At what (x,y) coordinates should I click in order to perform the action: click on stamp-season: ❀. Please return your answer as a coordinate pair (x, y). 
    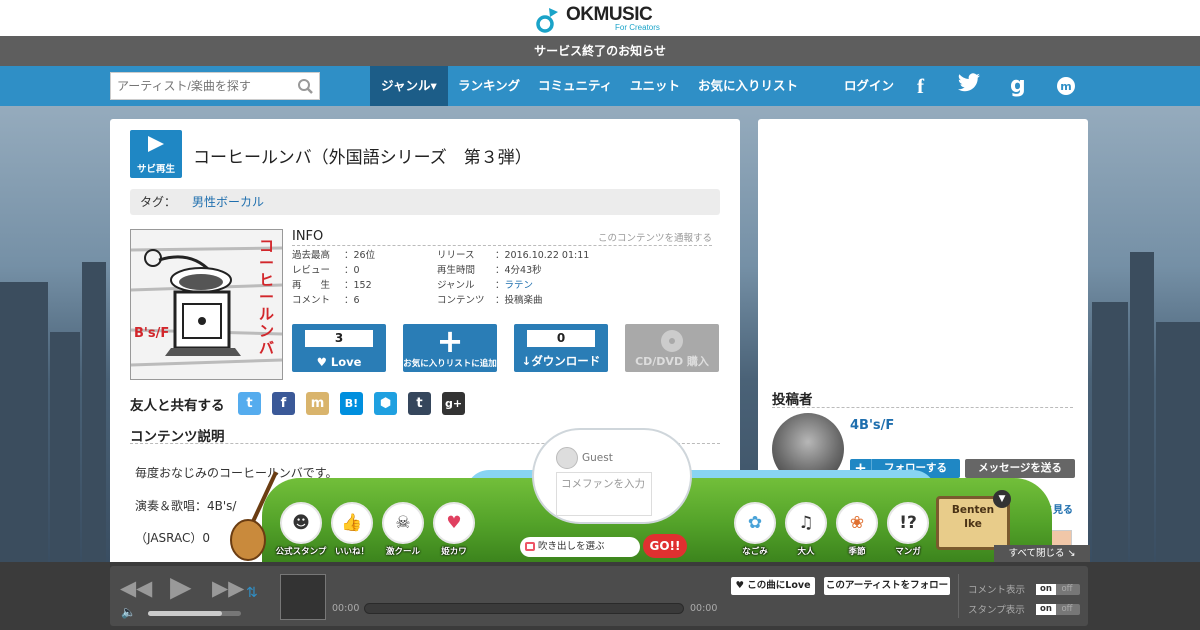
    Looking at the image, I should click on (857, 523).